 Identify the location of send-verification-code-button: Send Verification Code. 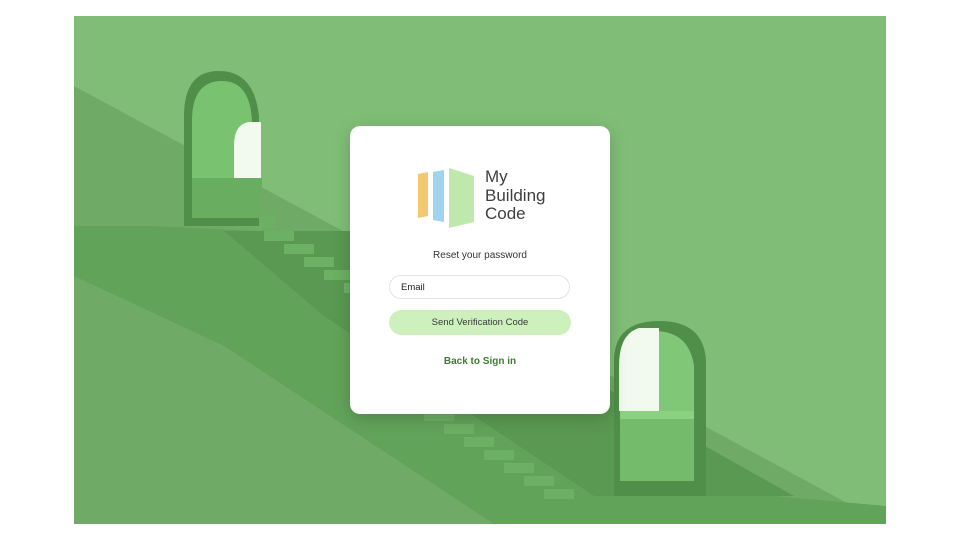
(480, 322).